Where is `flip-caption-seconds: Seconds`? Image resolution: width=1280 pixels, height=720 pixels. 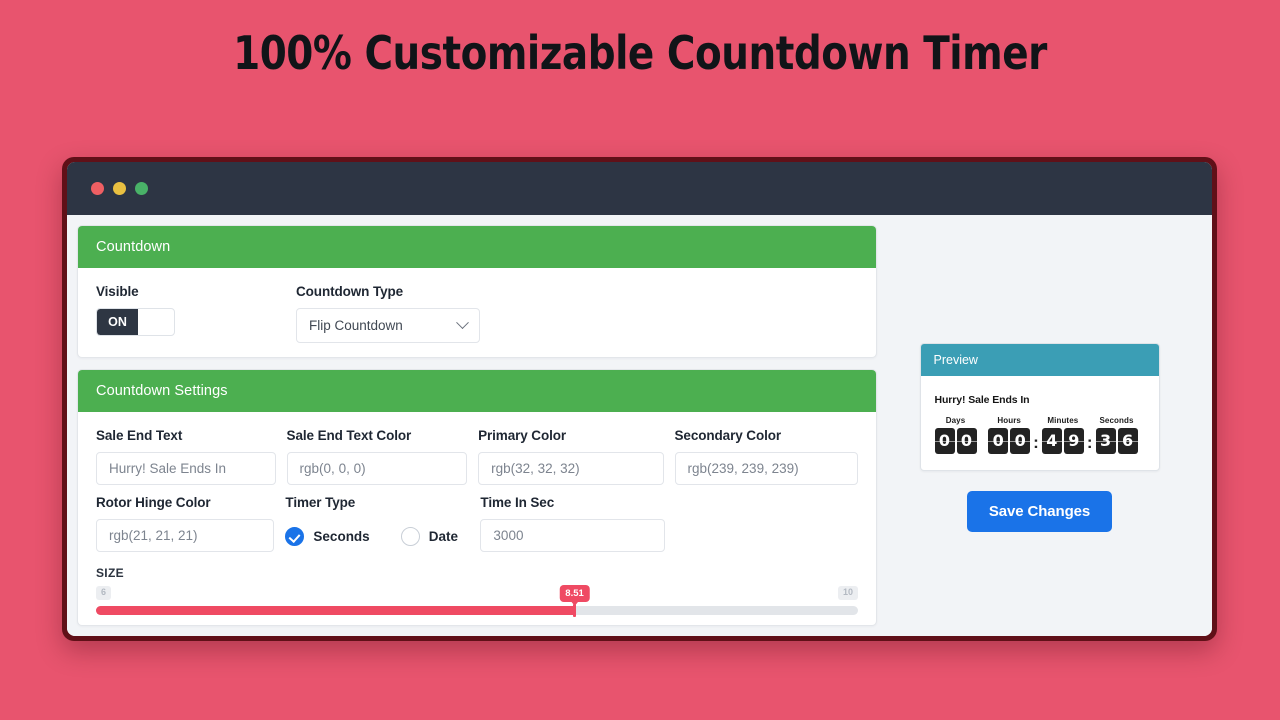
flip-caption-seconds: Seconds is located at coordinates (1116, 420).